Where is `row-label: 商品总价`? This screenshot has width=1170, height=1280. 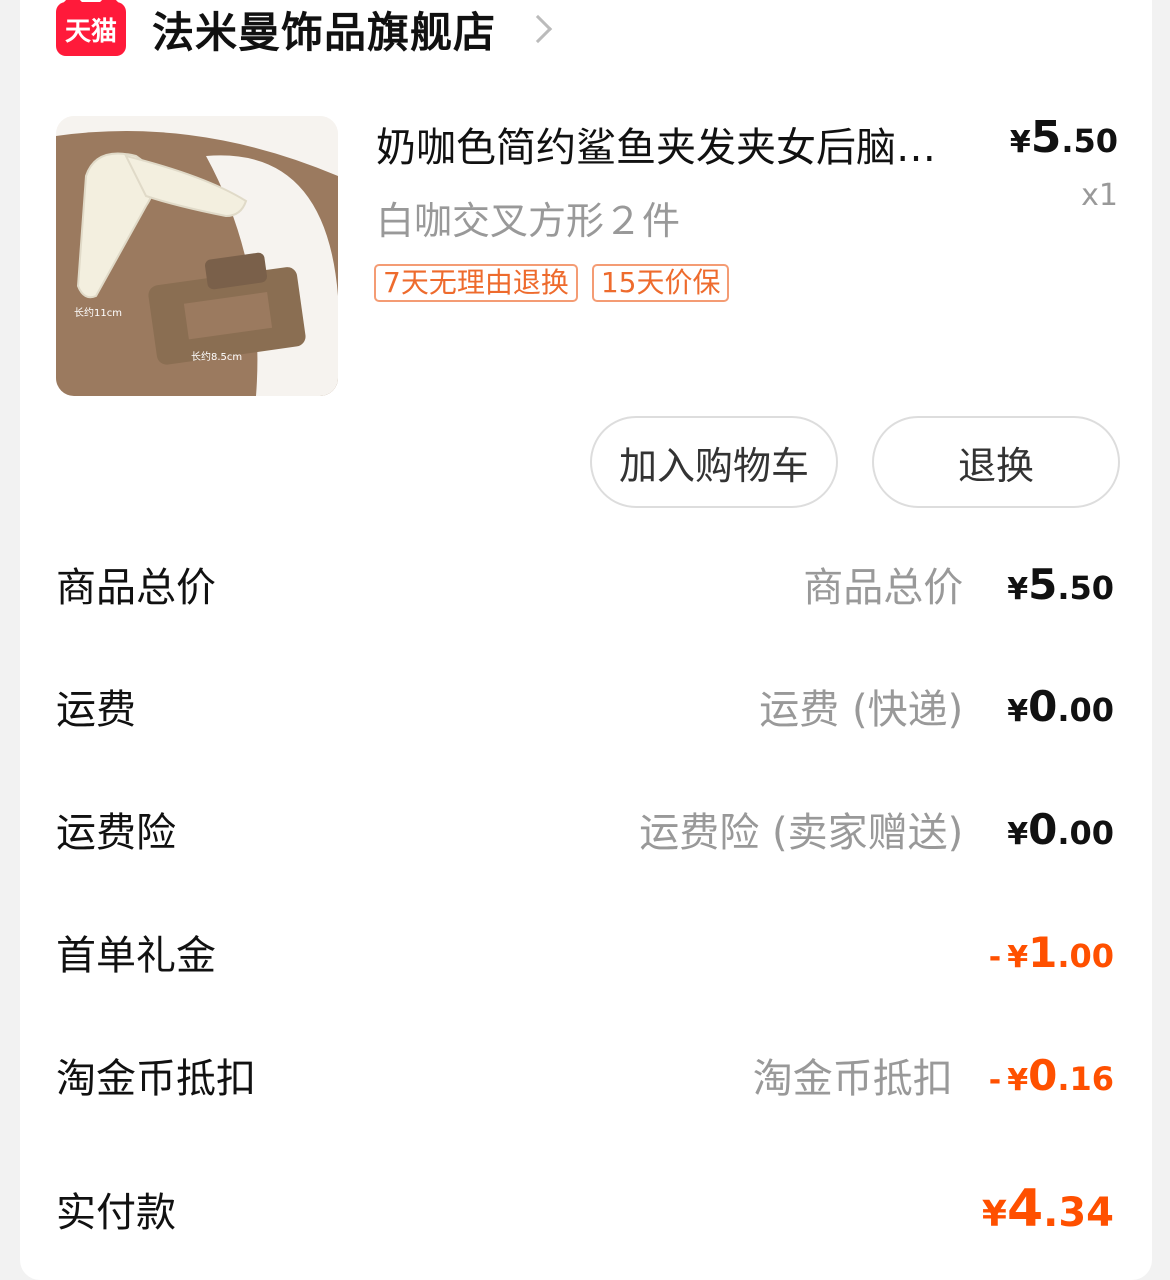
row-label: 商品总价 is located at coordinates (136, 588).